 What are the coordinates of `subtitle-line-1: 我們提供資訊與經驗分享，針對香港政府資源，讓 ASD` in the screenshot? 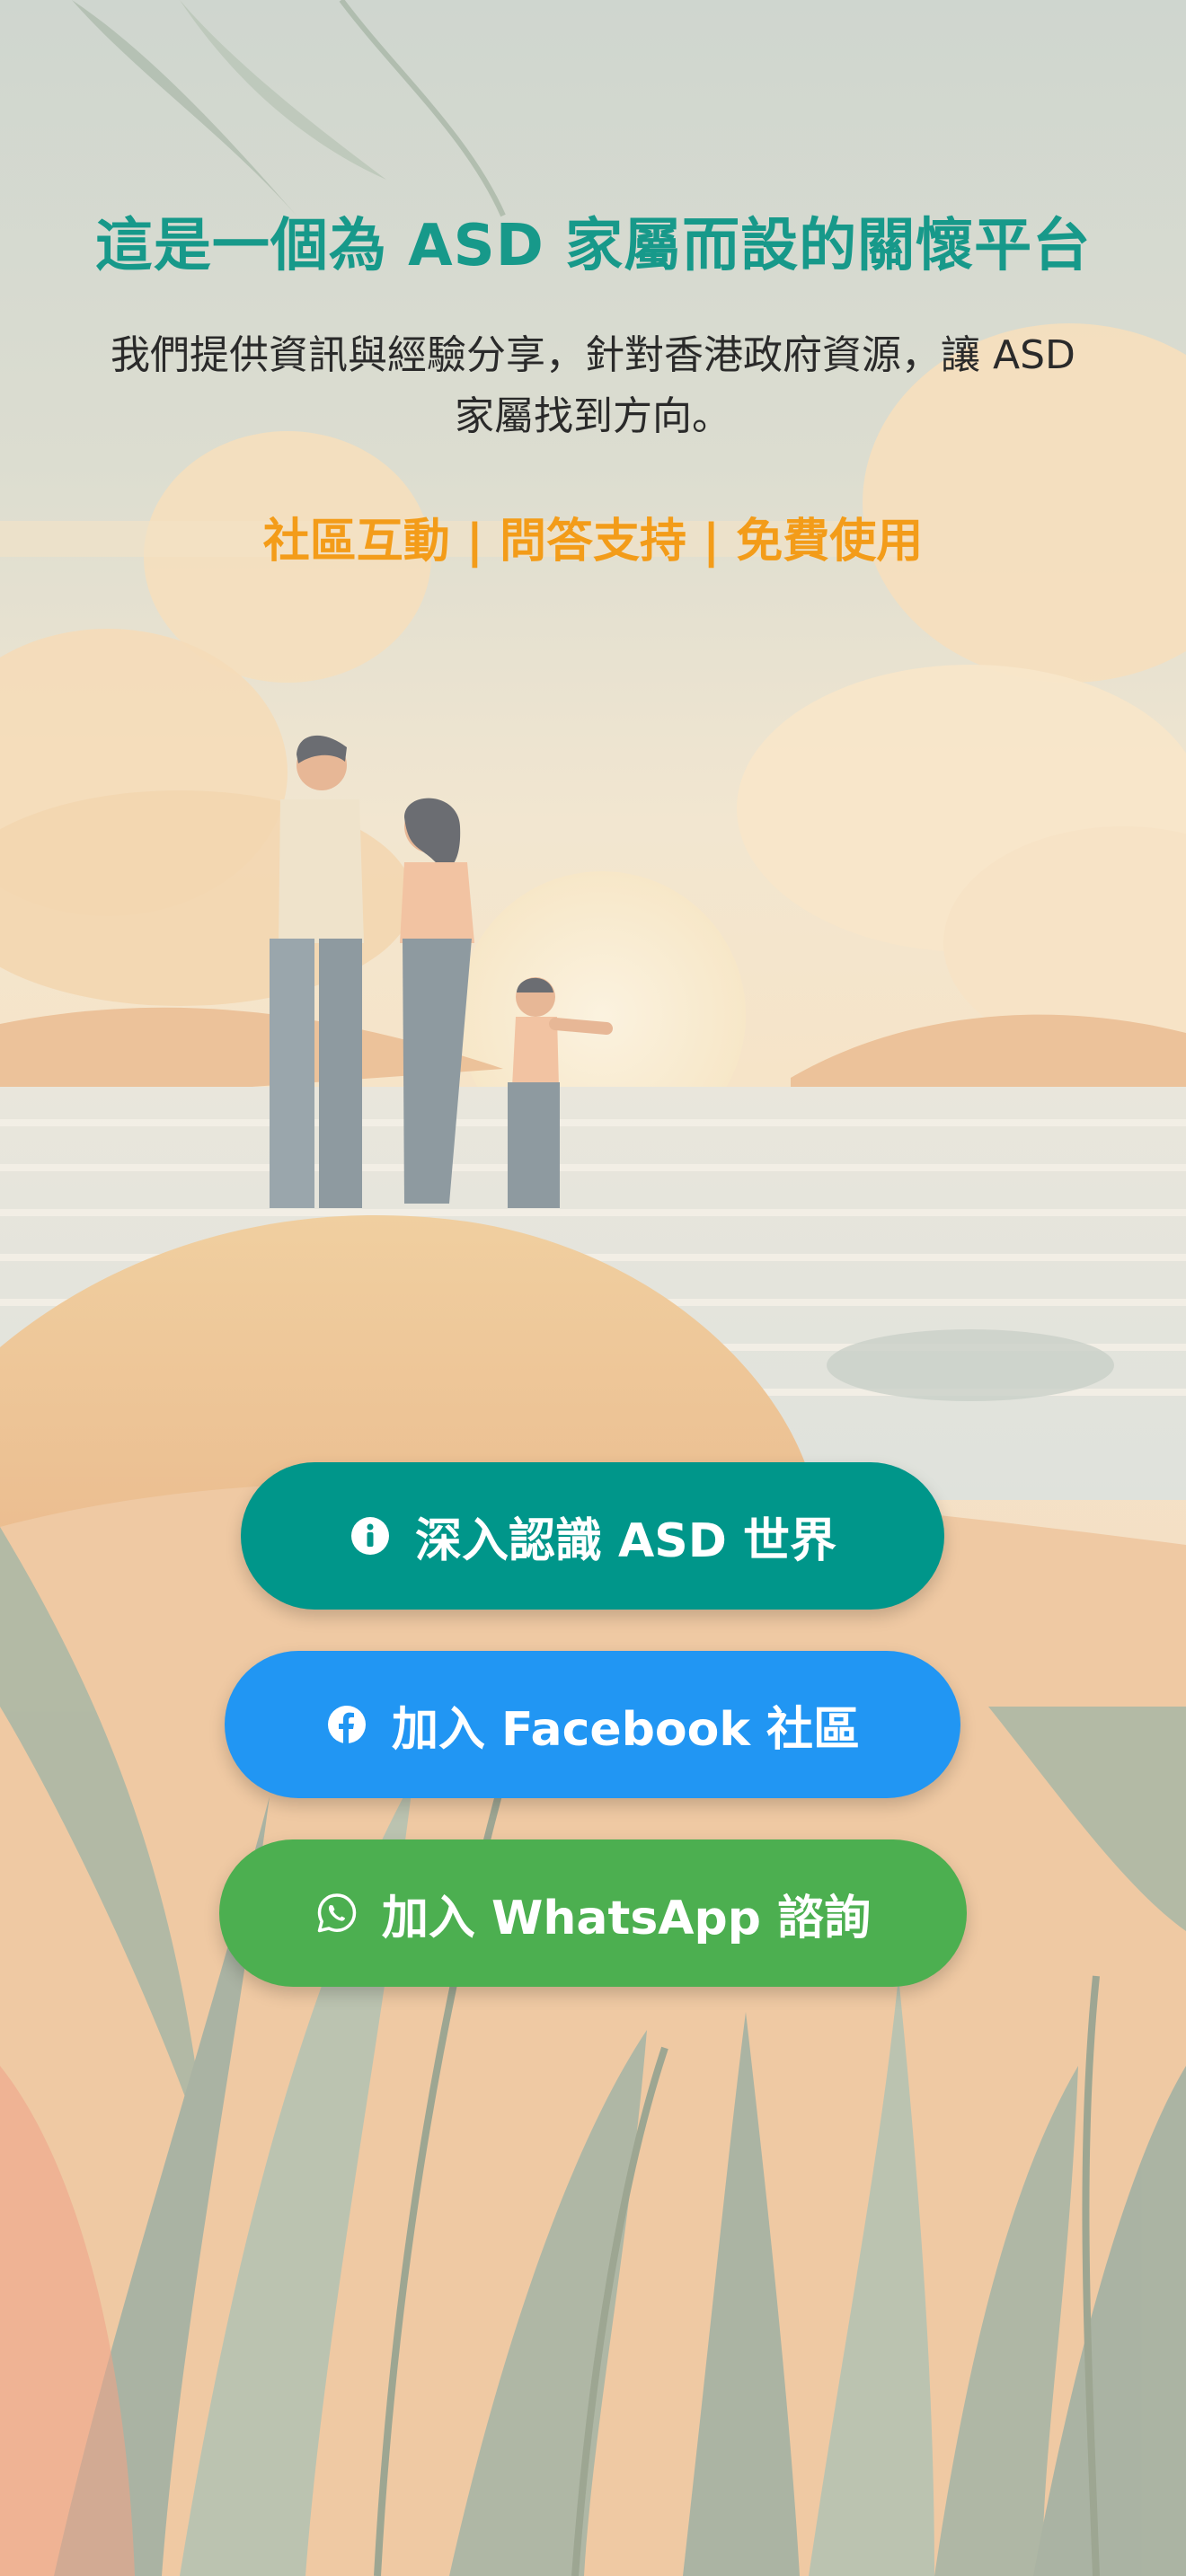 It's located at (593, 355).